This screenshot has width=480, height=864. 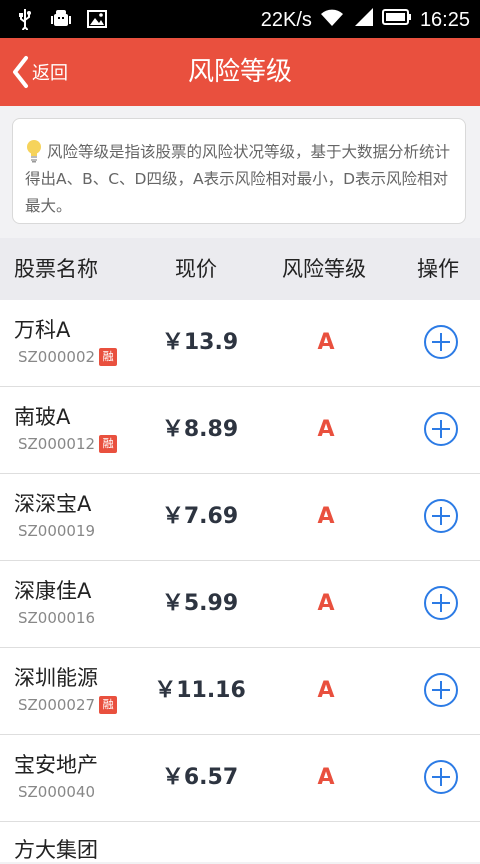 What do you see at coordinates (200, 342) in the screenshot?
I see `stock-price: ￥13.9` at bounding box center [200, 342].